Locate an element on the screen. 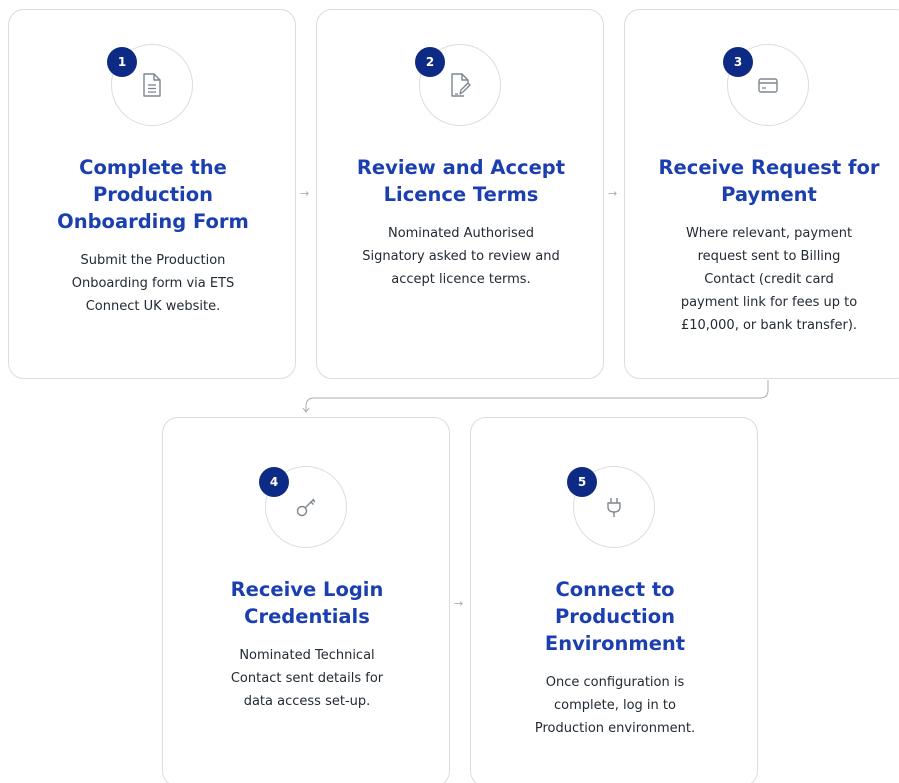 The width and height of the screenshot is (899, 783). step-5-desc-line: Production environment. is located at coordinates (615, 728).